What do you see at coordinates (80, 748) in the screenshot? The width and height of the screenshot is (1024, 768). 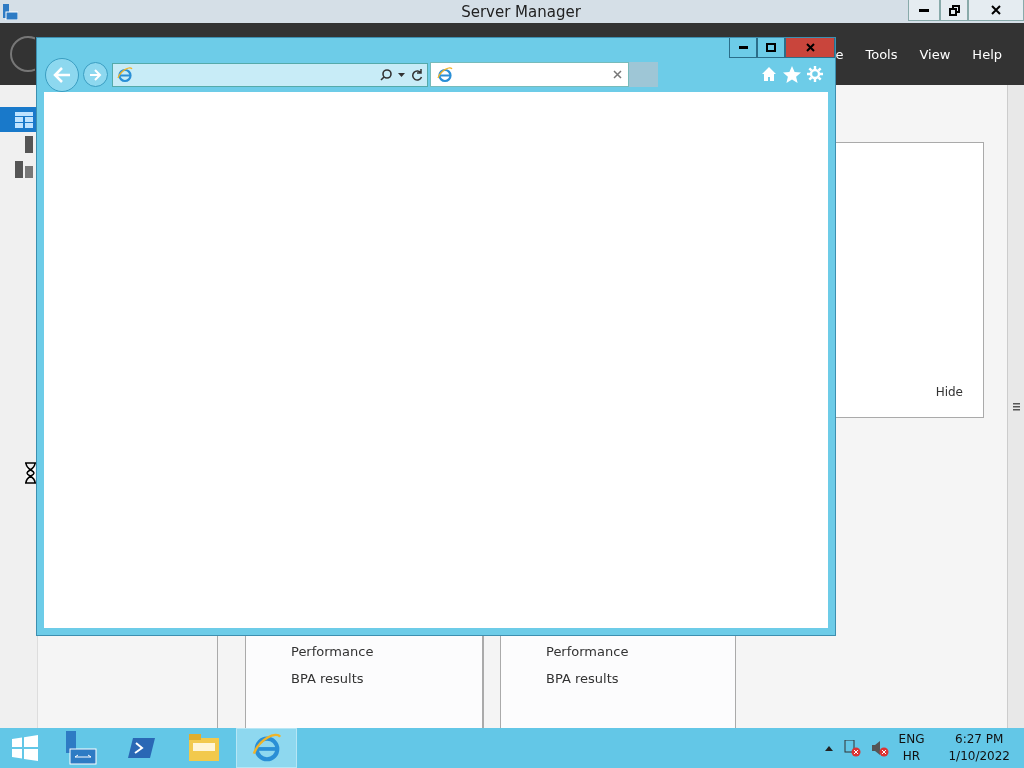 I see `server-manager-icon` at bounding box center [80, 748].